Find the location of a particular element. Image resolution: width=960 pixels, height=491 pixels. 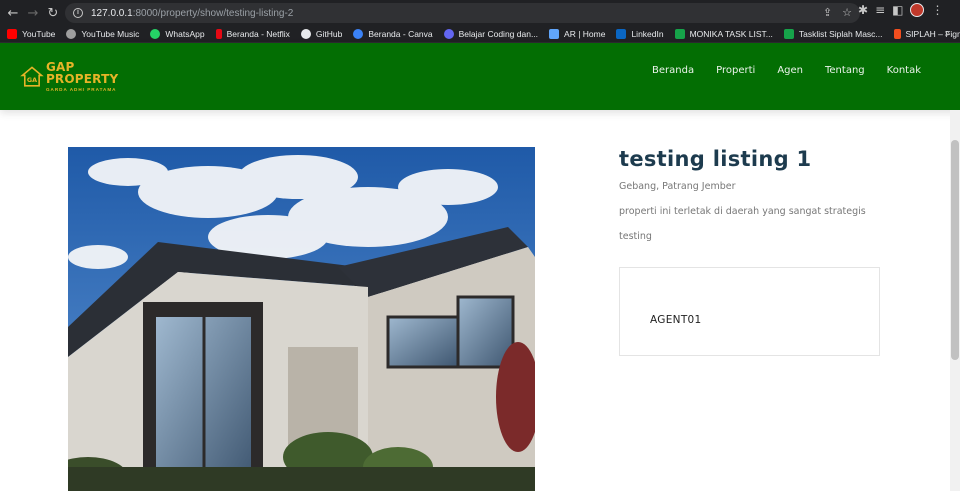

bookmark-ar-home: AR | Home is located at coordinates (577, 33).